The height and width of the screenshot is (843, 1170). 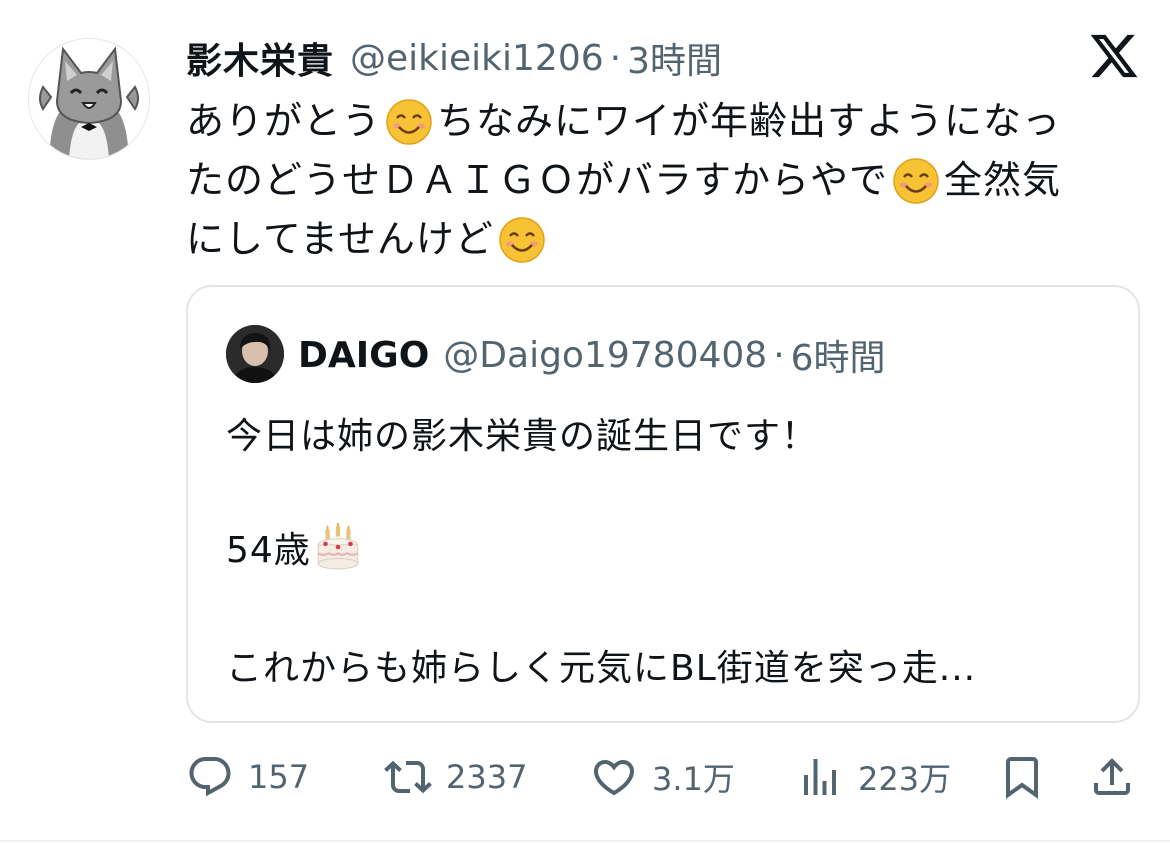 I want to click on author-avatar, so click(x=89, y=99).